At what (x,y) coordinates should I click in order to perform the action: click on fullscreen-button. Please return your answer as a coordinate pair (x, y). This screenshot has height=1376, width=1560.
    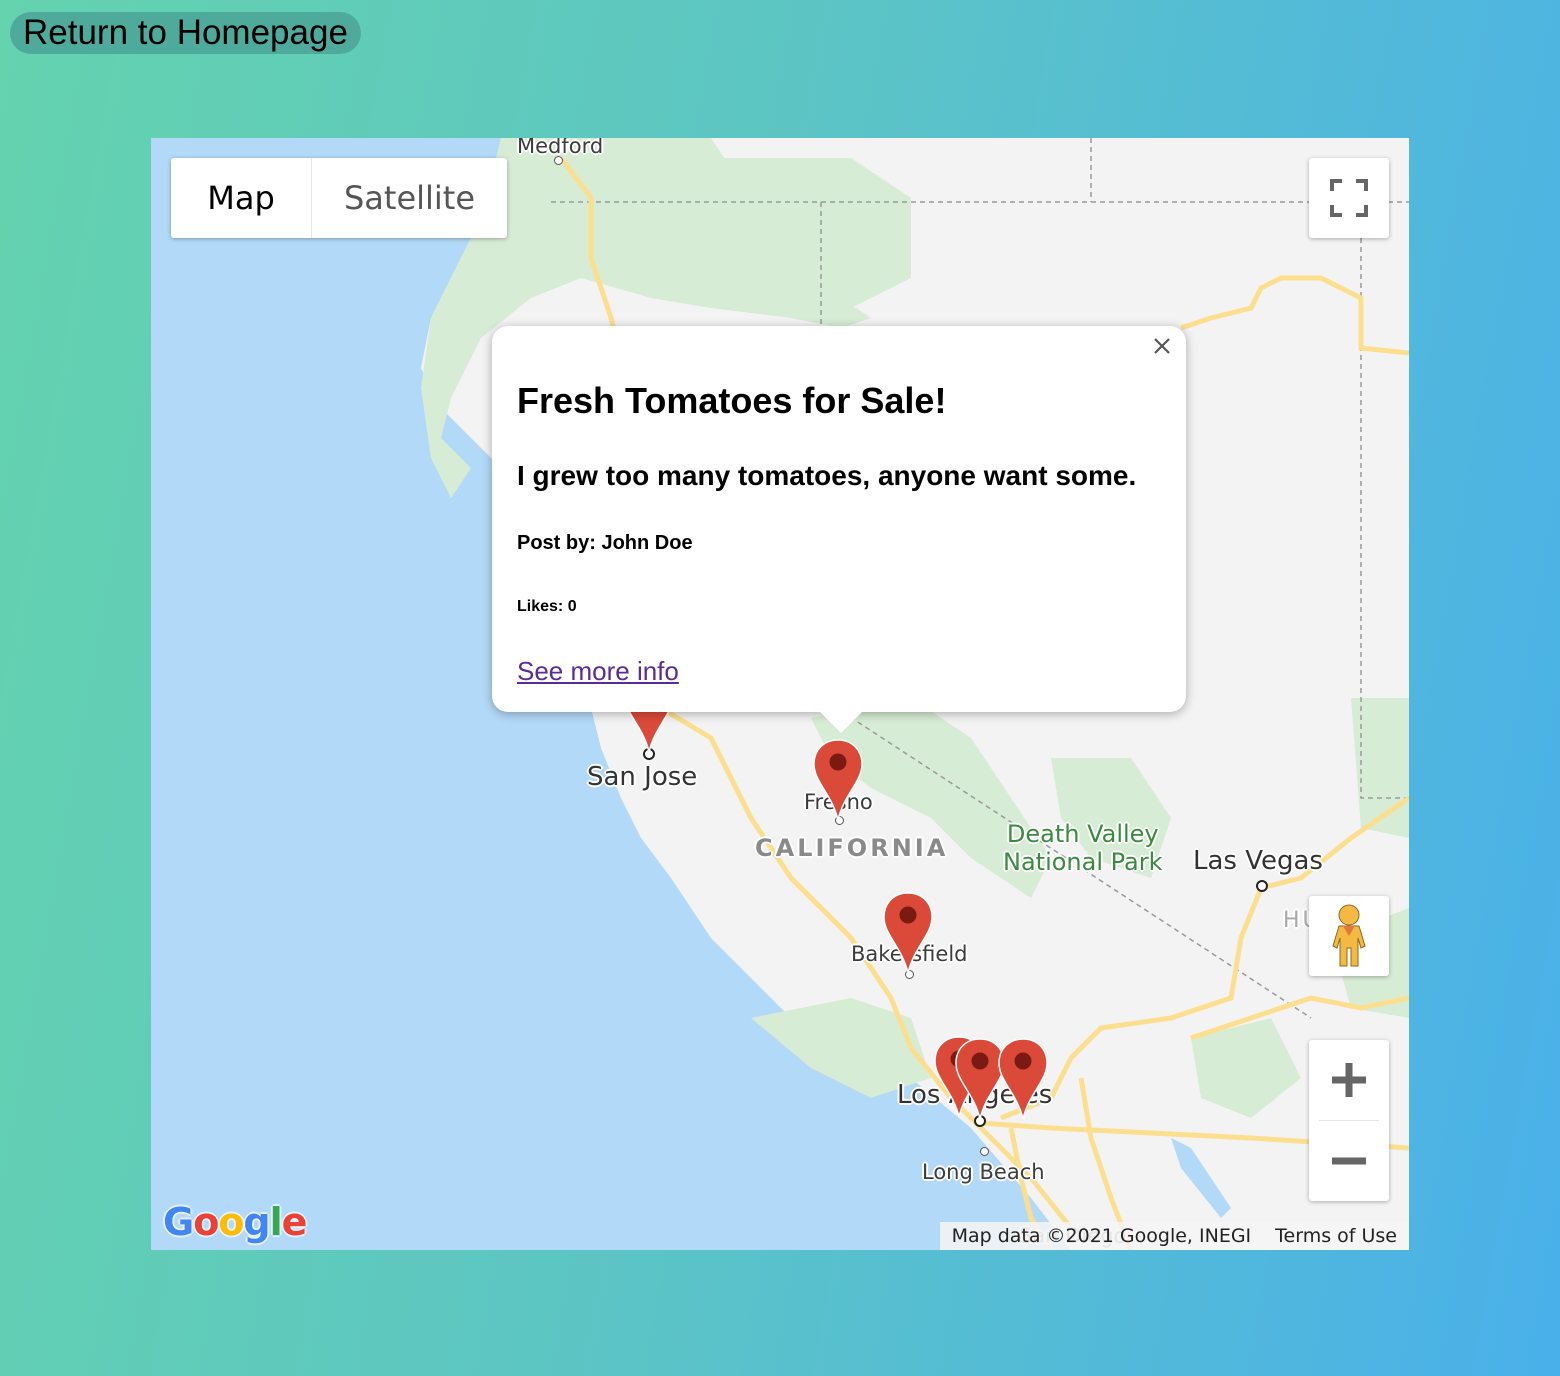
    Looking at the image, I should click on (1349, 198).